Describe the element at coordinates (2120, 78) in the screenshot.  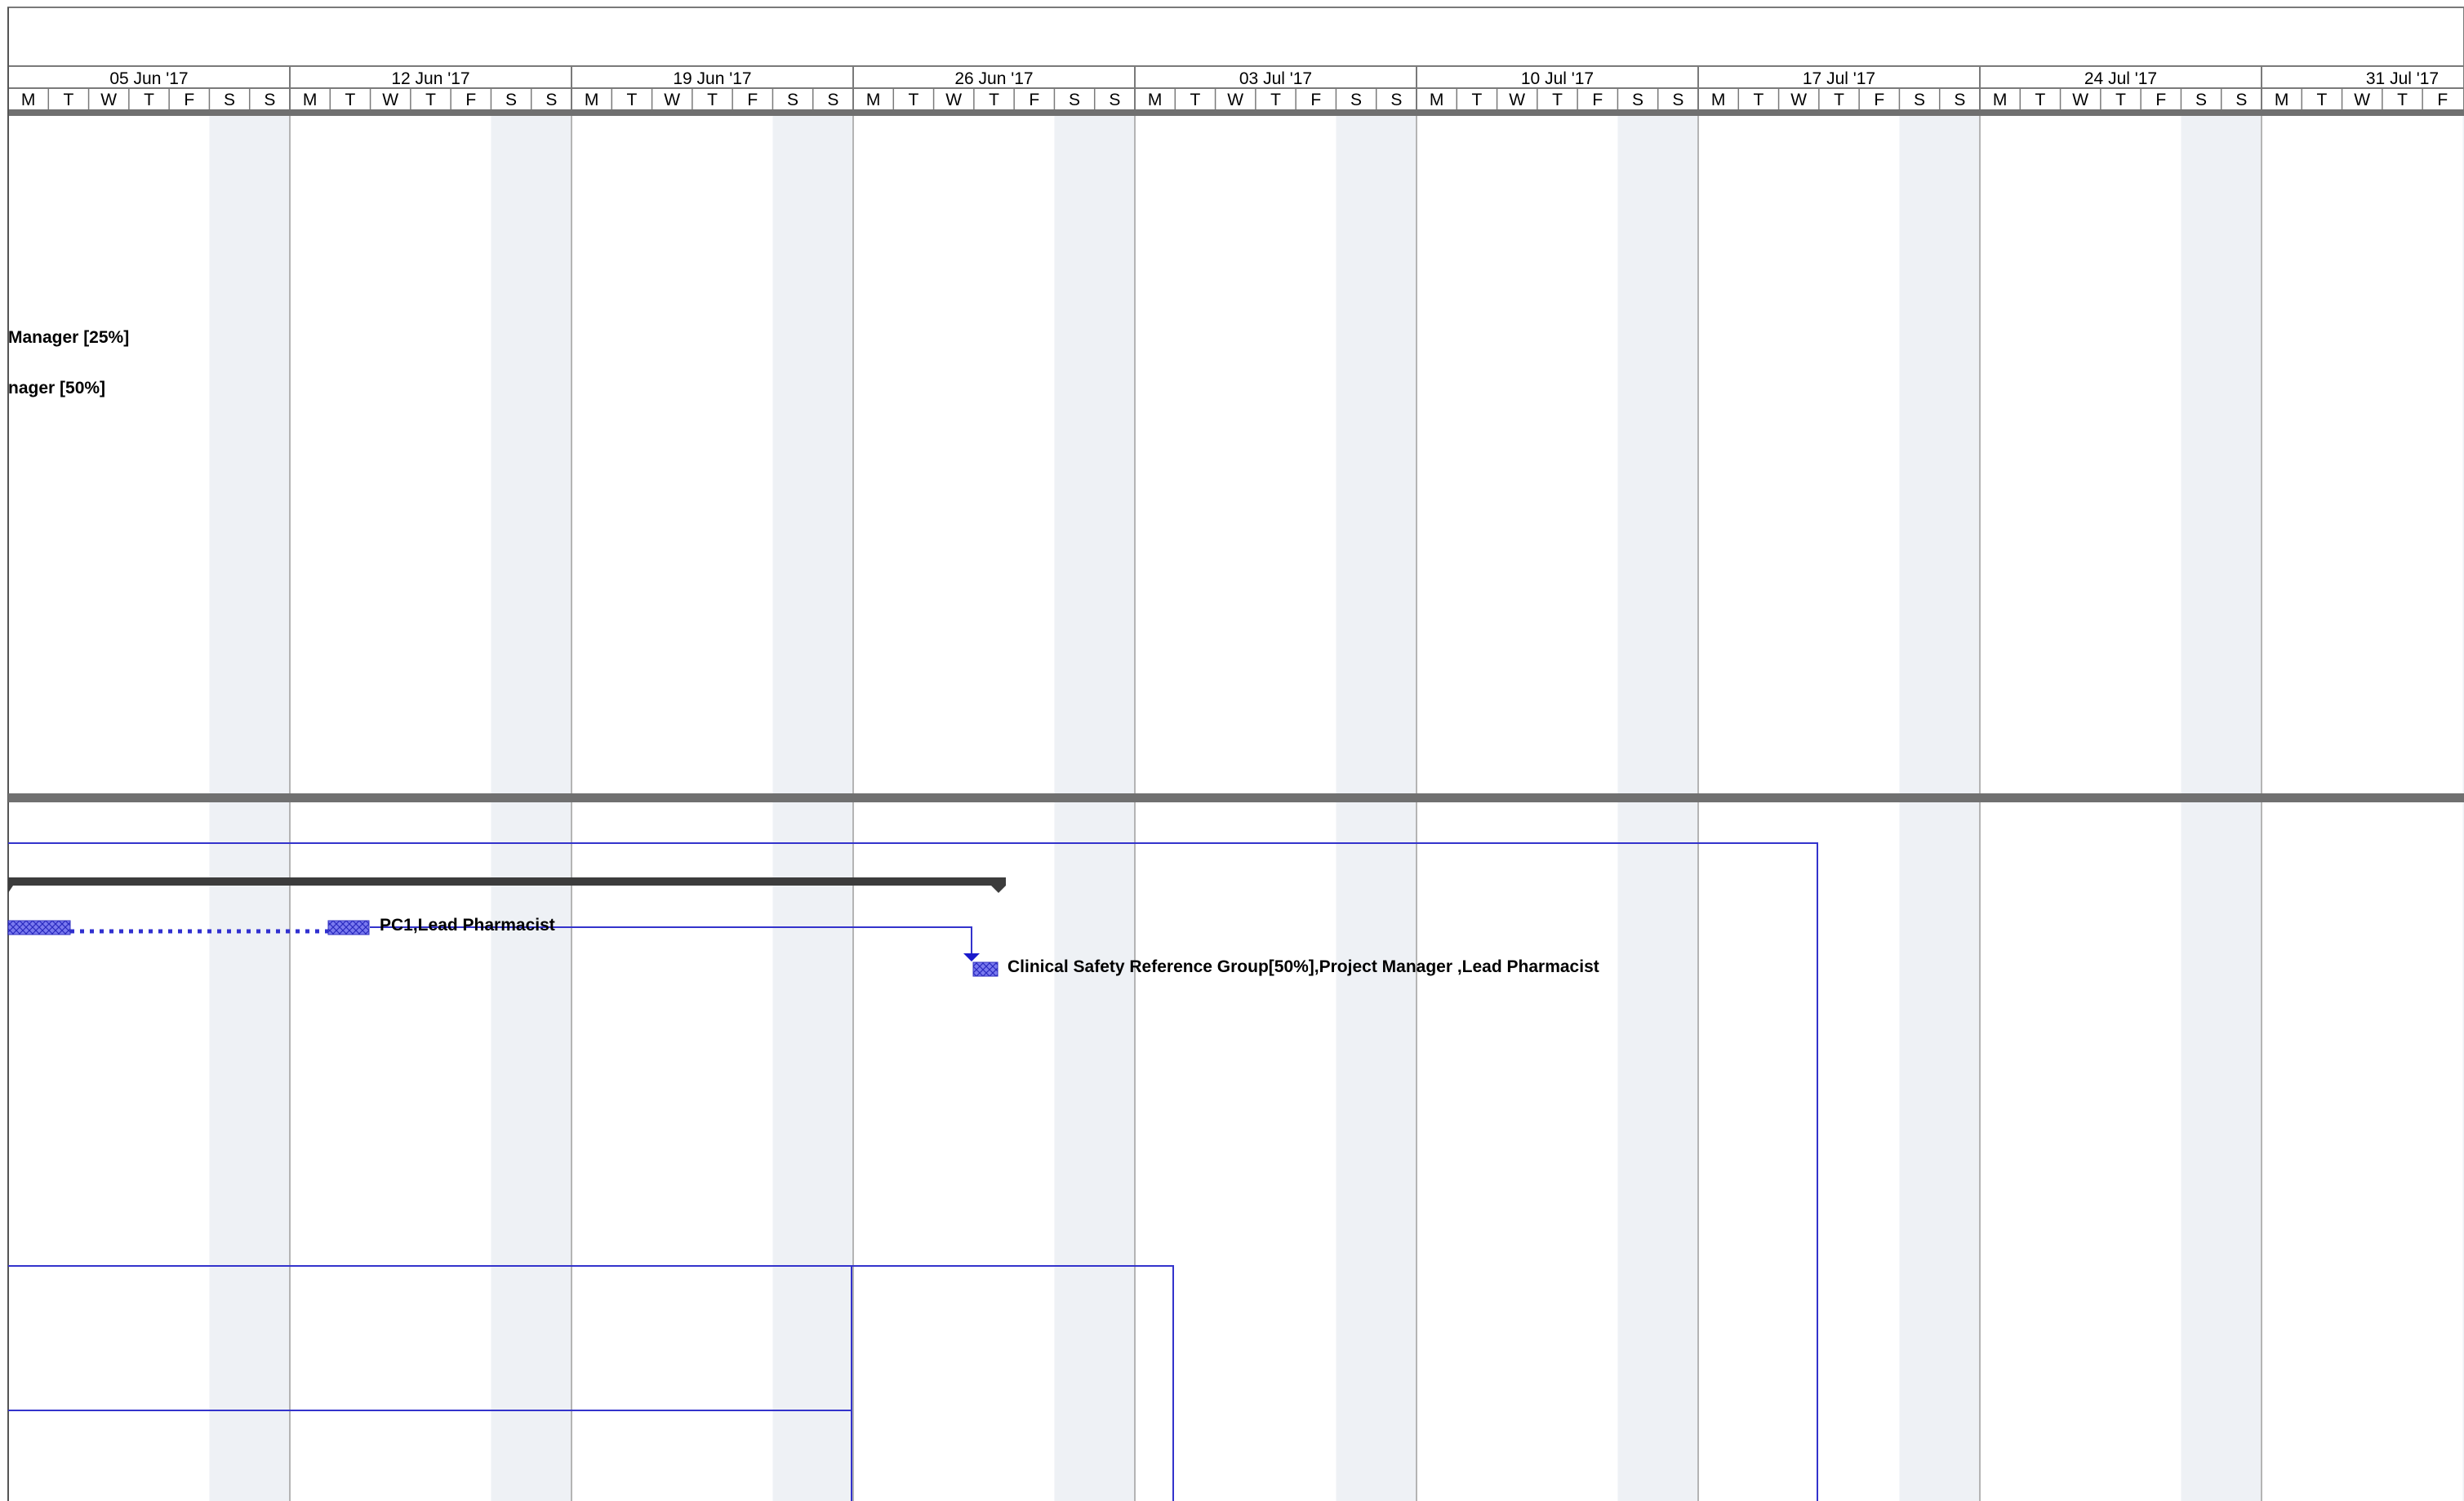
I see `week-label: 24 Jul '17` at that location.